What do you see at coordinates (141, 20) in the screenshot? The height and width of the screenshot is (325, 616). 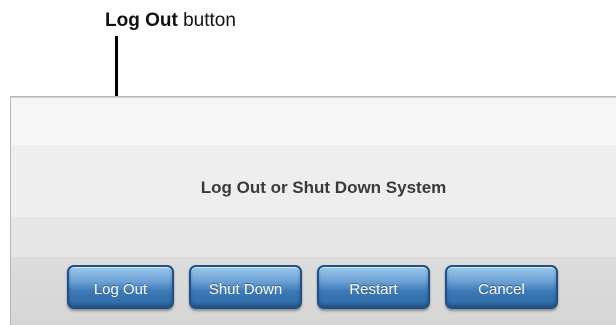 I see `callout-label-bold: Log Out` at bounding box center [141, 20].